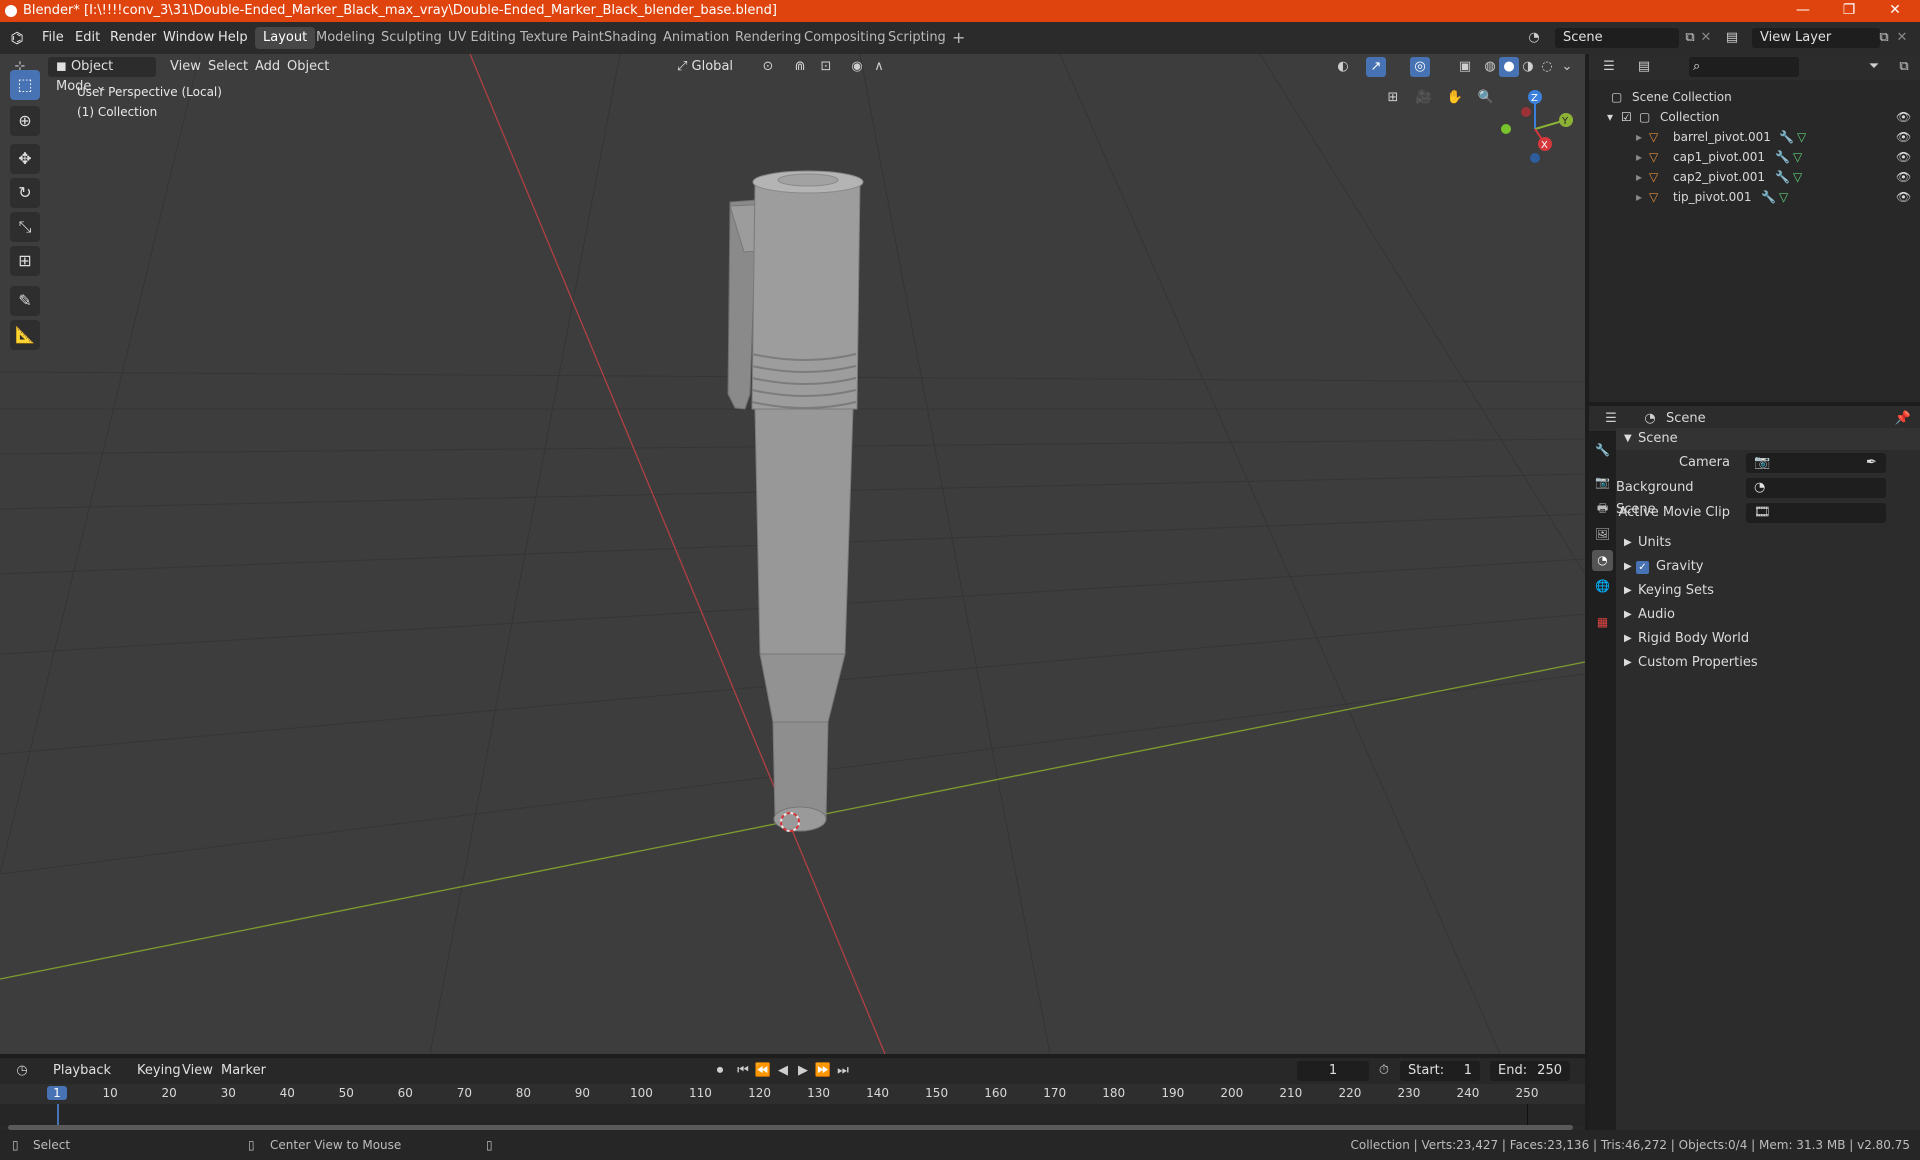  What do you see at coordinates (1903, 419) in the screenshot?
I see `pin-icon: 📌` at bounding box center [1903, 419].